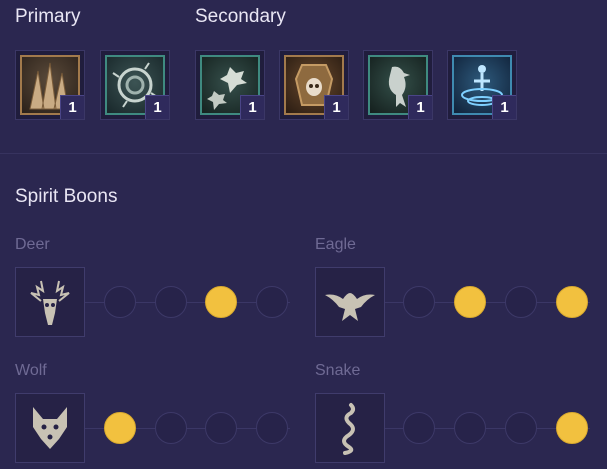 This screenshot has width=607, height=469. Describe the element at coordinates (48, 16) in the screenshot. I see `primary-header: Primary` at that location.